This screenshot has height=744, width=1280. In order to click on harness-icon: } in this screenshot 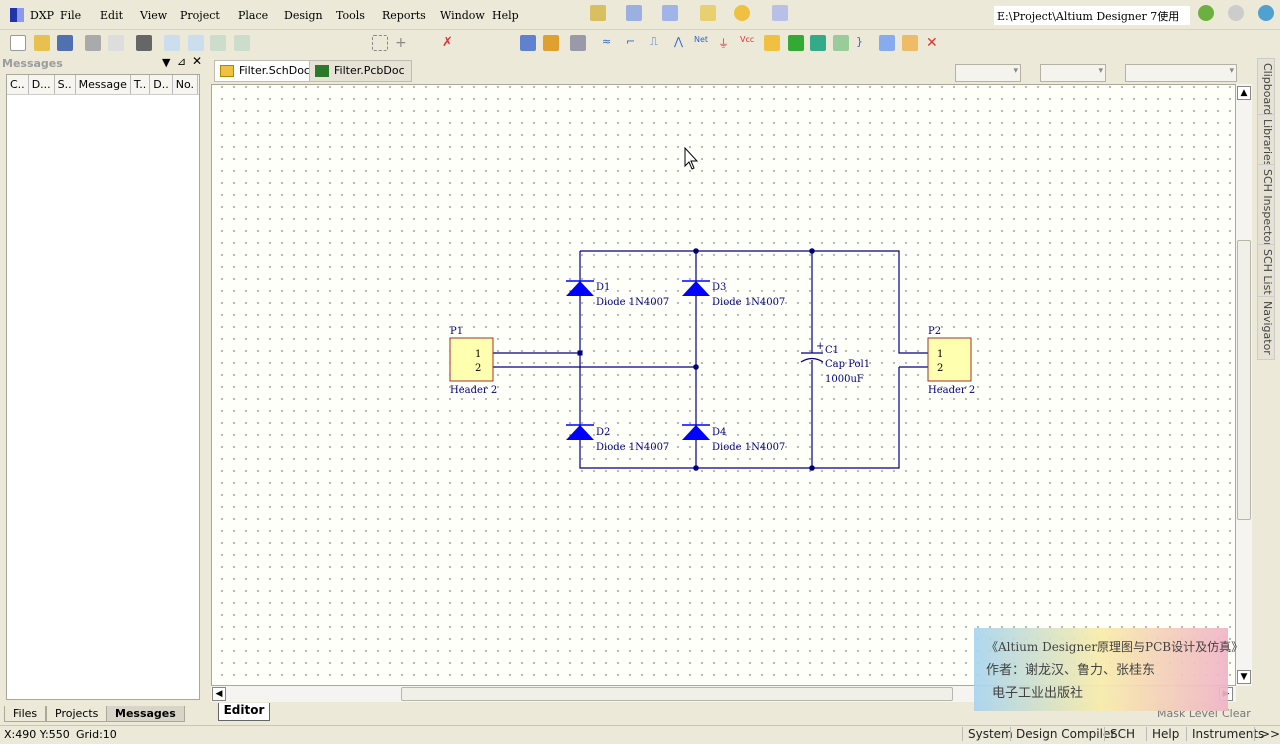, I will do `click(864, 43)`.